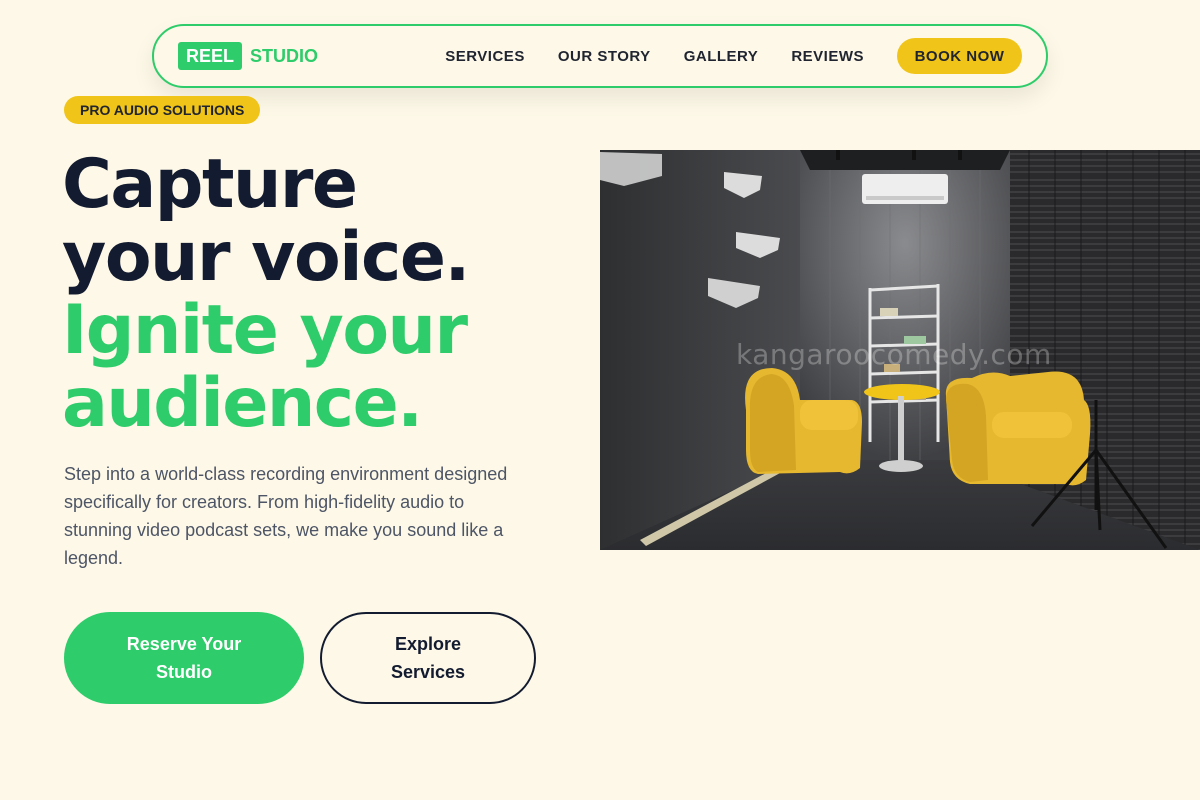 The width and height of the screenshot is (1200, 800). I want to click on headline-line-4: audience., so click(242, 403).